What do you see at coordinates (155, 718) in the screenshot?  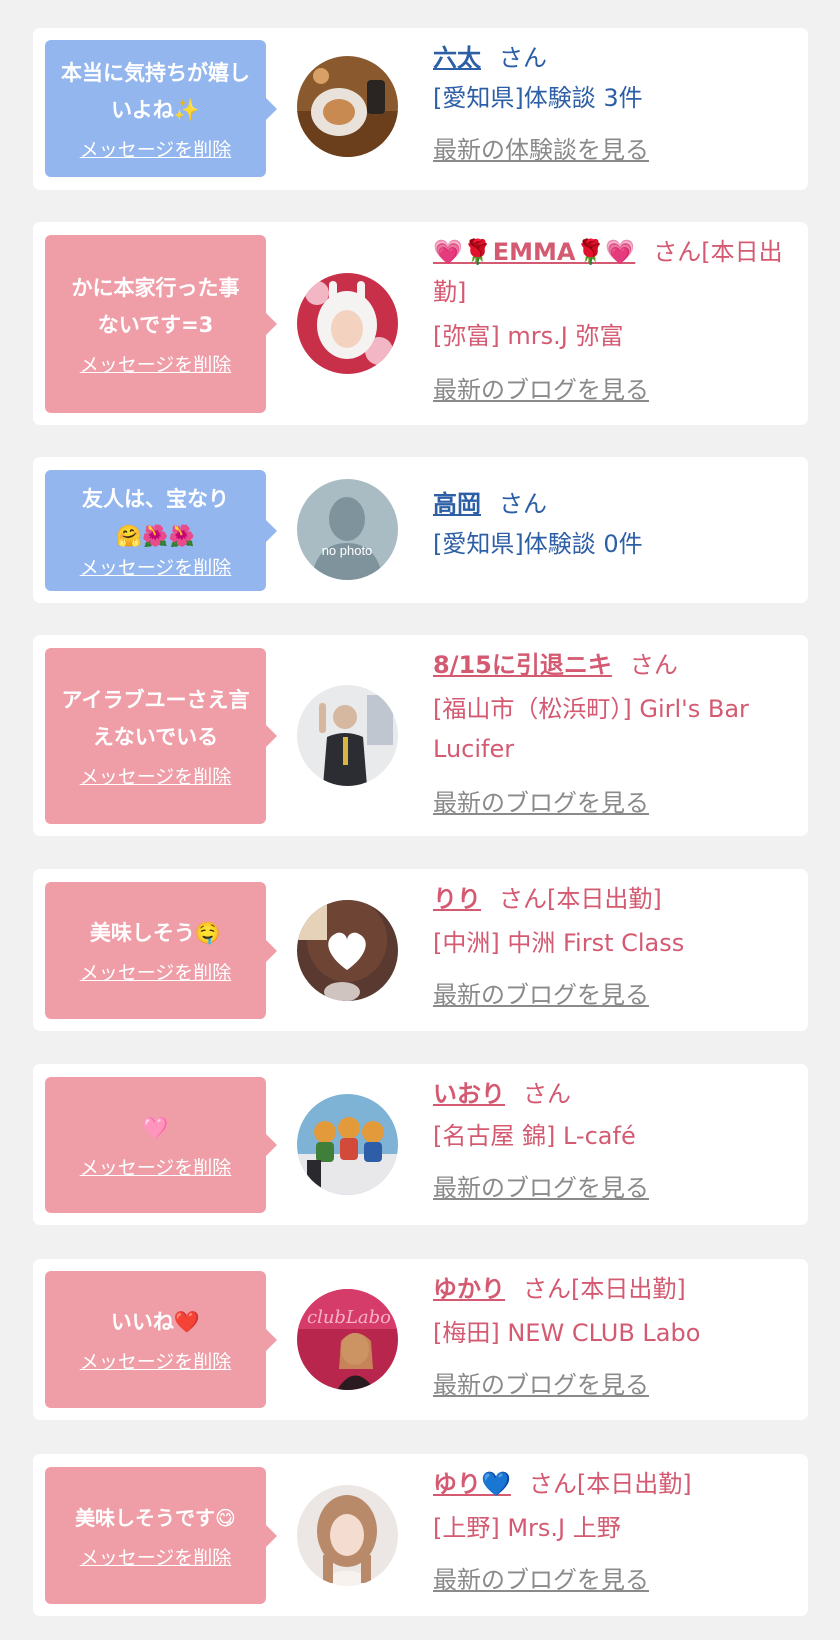 I see `message-text: アイラブユーさえ言えないでいる` at bounding box center [155, 718].